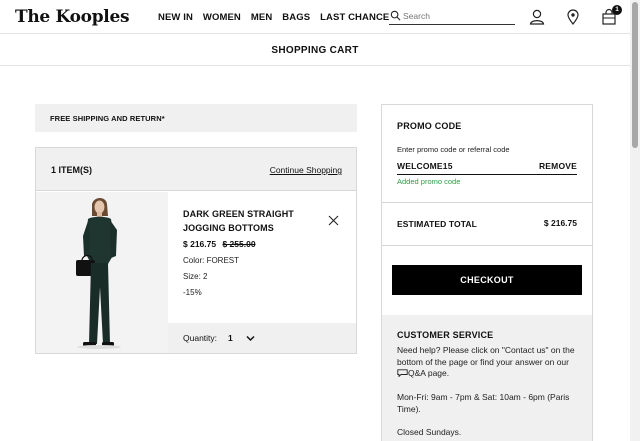 The image size is (640, 441). I want to click on price-row: $ 216.75 $ 255.00, so click(219, 244).